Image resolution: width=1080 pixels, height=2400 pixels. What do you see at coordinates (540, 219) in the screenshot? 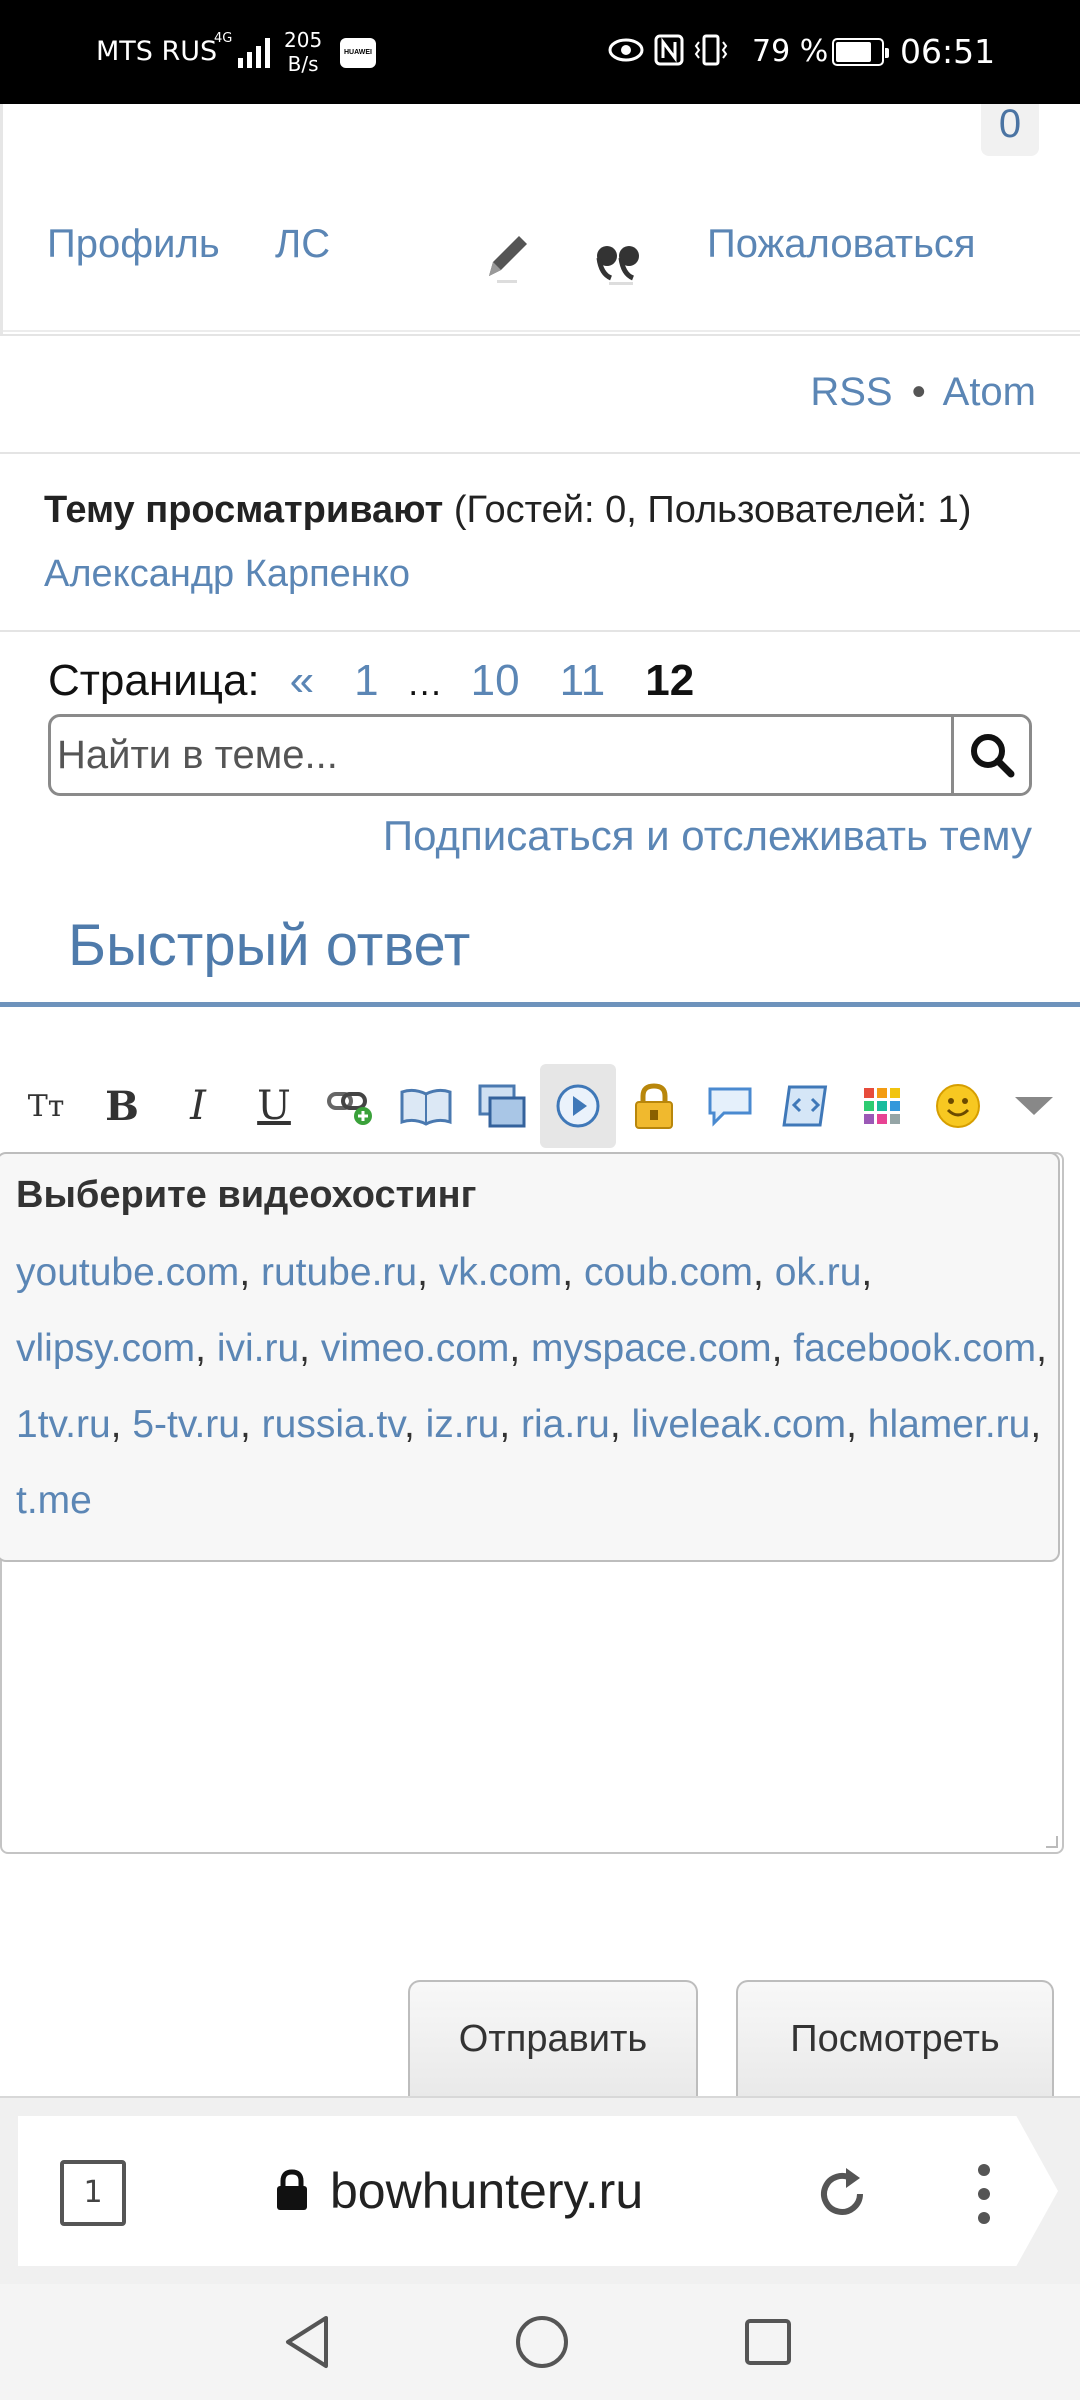
I see `post-actions-bar: 0 Профиль ЛС Пожаловаться` at bounding box center [540, 219].